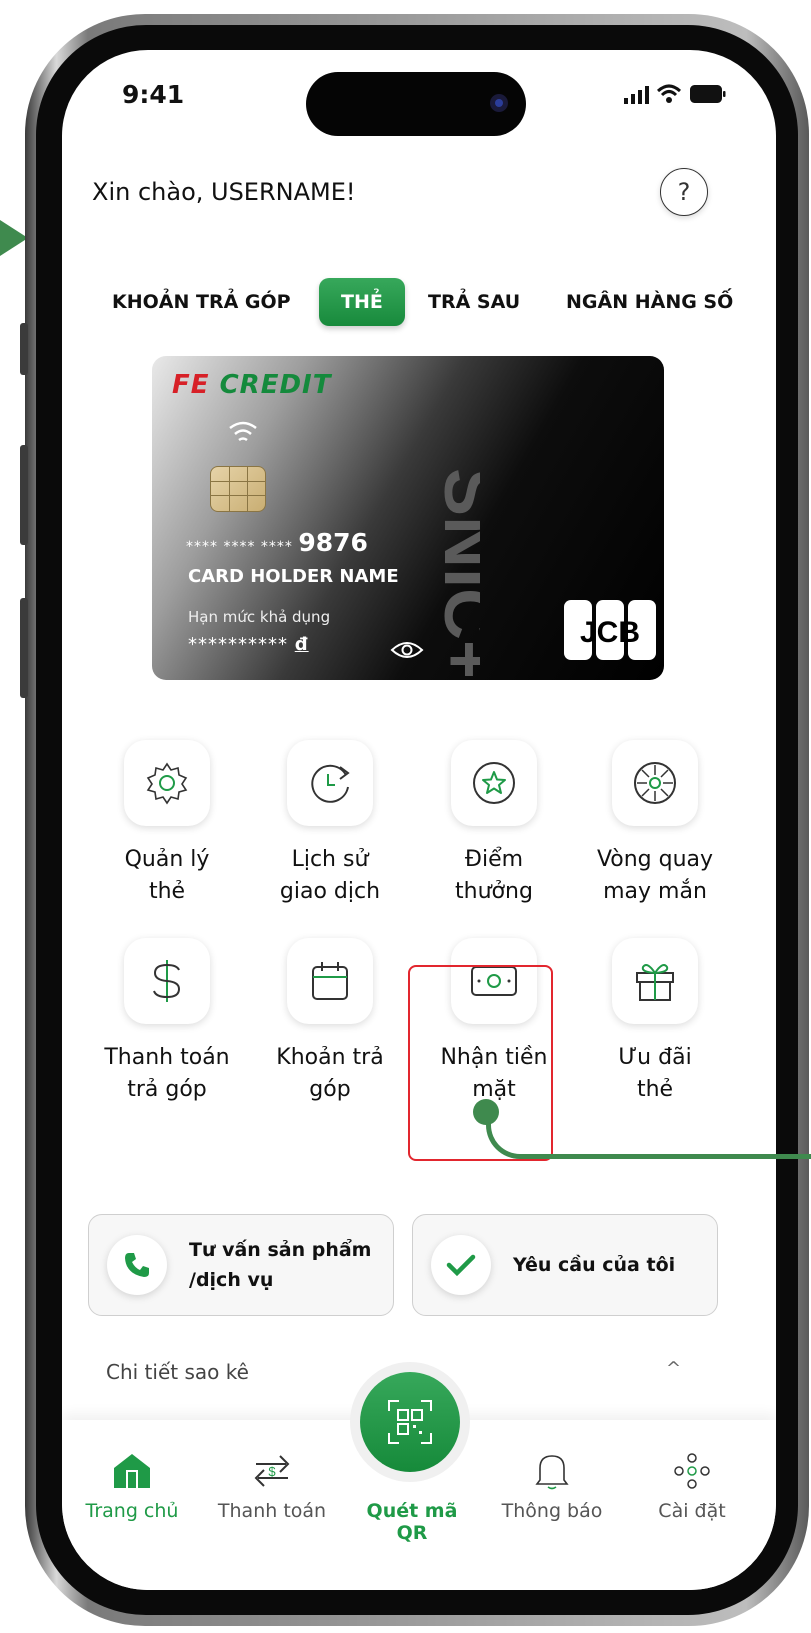  I want to click on signal-icon, so click(636, 95).